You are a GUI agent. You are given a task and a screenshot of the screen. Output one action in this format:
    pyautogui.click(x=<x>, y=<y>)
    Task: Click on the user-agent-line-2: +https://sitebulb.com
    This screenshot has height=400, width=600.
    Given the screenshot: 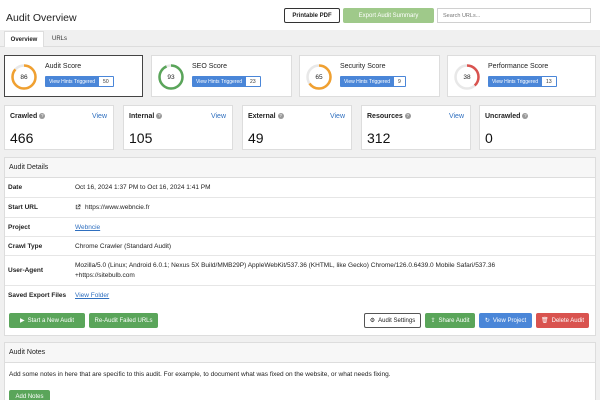 What is the action you would take?
    pyautogui.click(x=105, y=275)
    